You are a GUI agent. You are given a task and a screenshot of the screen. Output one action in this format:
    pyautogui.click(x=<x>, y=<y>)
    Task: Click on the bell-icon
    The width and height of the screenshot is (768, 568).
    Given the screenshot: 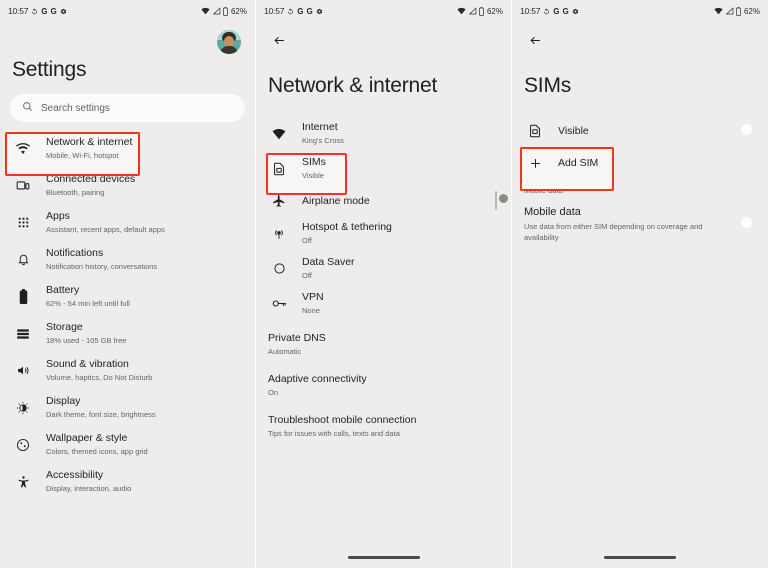 What is the action you would take?
    pyautogui.click(x=23, y=259)
    